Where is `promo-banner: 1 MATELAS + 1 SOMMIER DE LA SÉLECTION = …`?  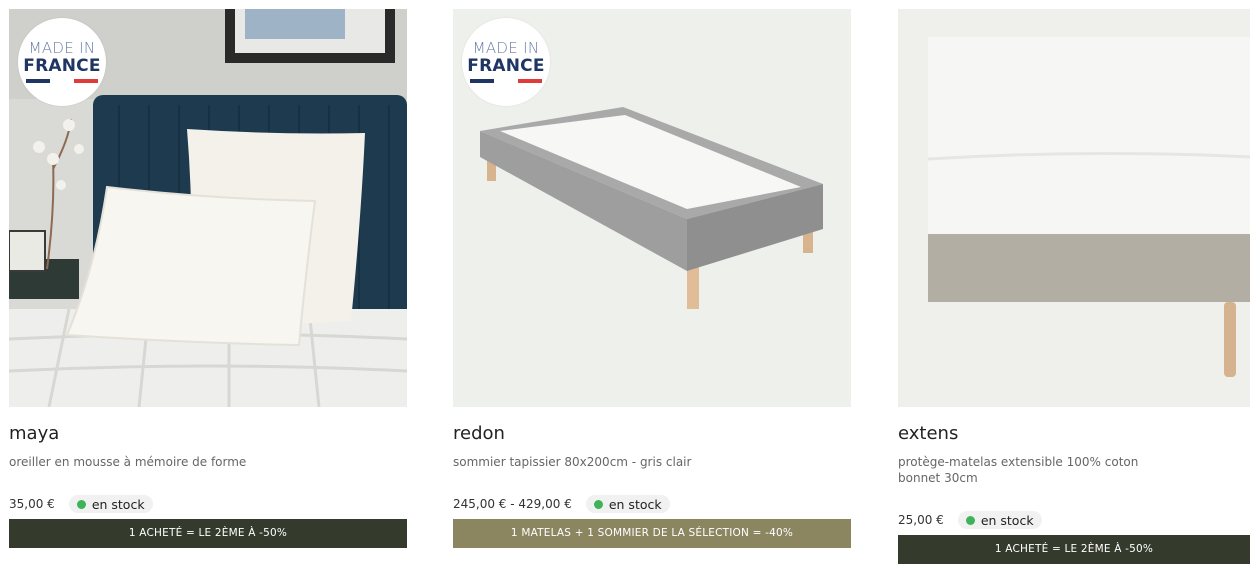
promo-banner: 1 MATELAS + 1 SOMMIER DE LA SÉLECTION = … is located at coordinates (652, 533).